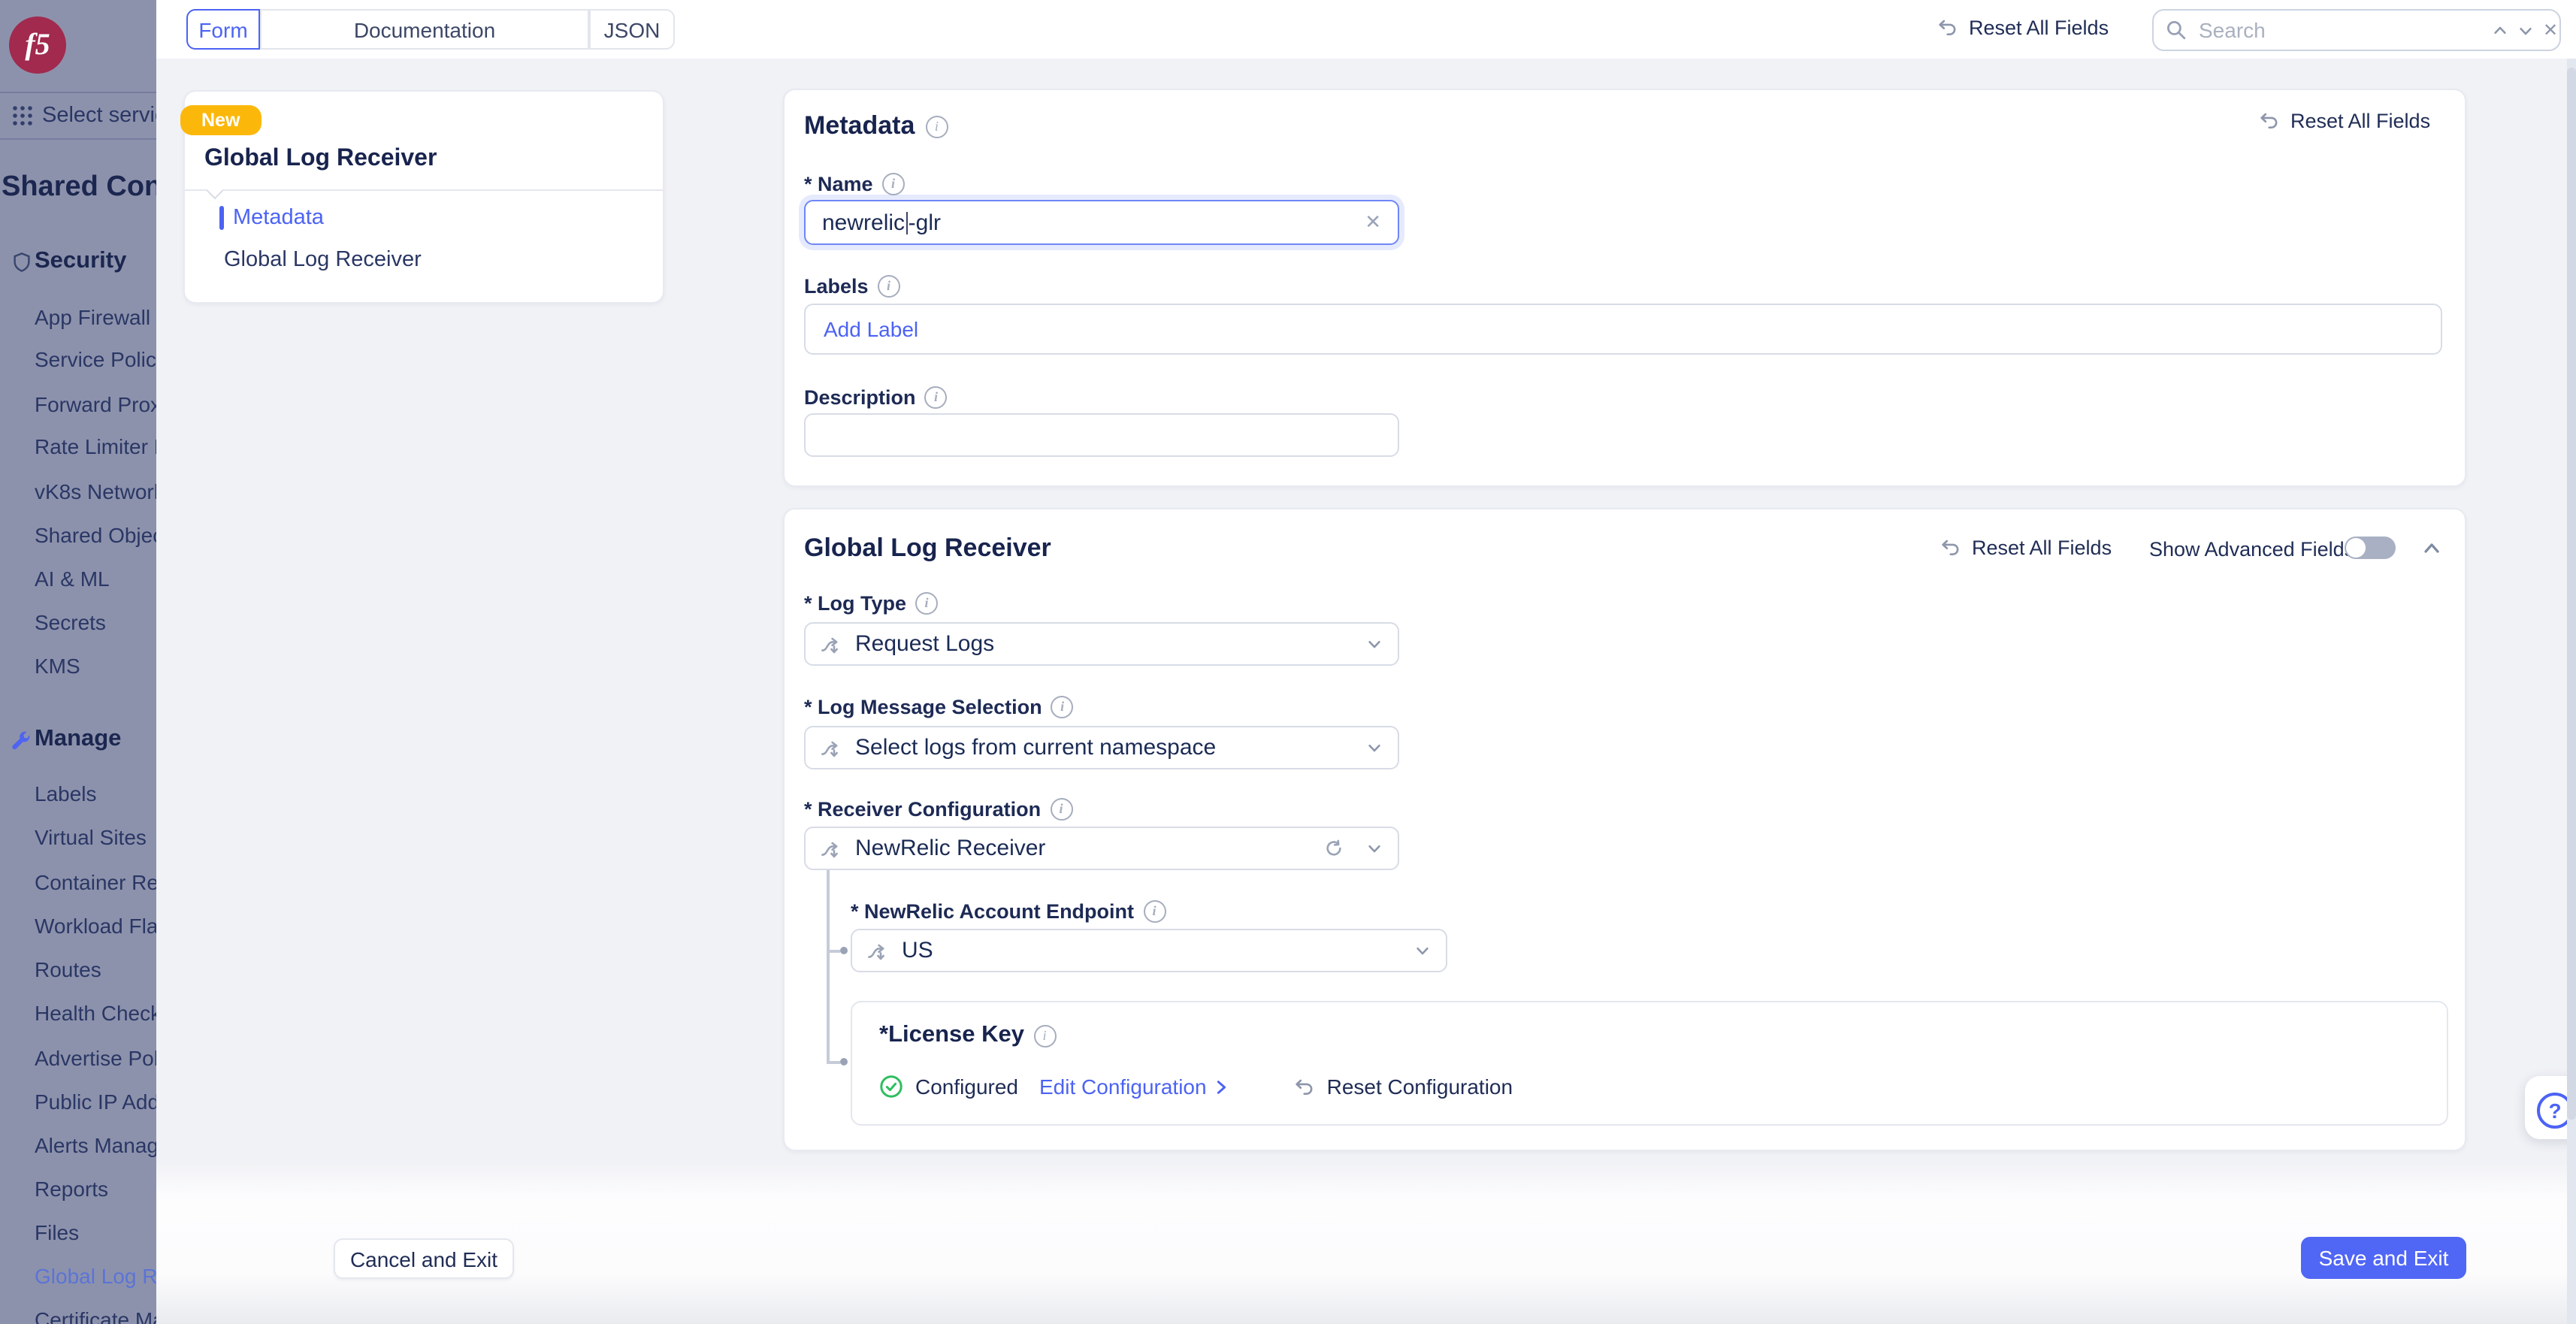  Describe the element at coordinates (1149, 951) in the screenshot. I see `newrelic-account-endpoint-select: US` at that location.